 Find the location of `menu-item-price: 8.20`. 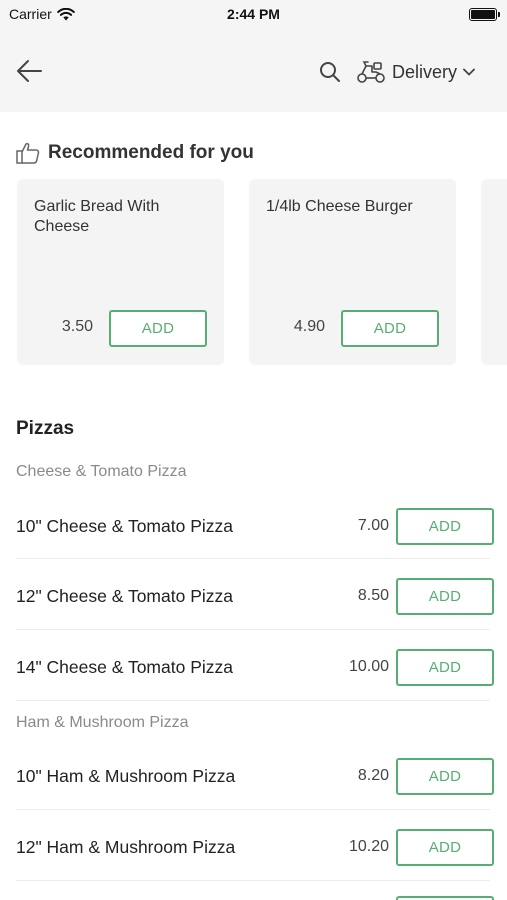

menu-item-price: 8.20 is located at coordinates (373, 775).